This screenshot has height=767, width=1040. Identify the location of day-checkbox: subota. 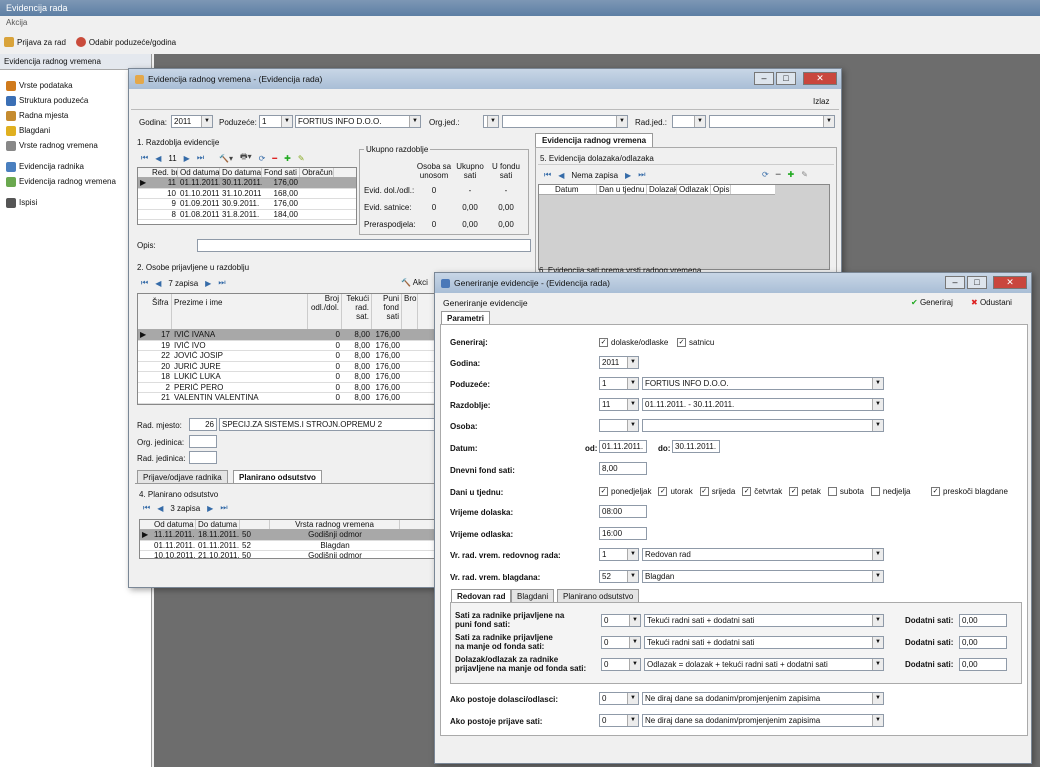
(845, 492).